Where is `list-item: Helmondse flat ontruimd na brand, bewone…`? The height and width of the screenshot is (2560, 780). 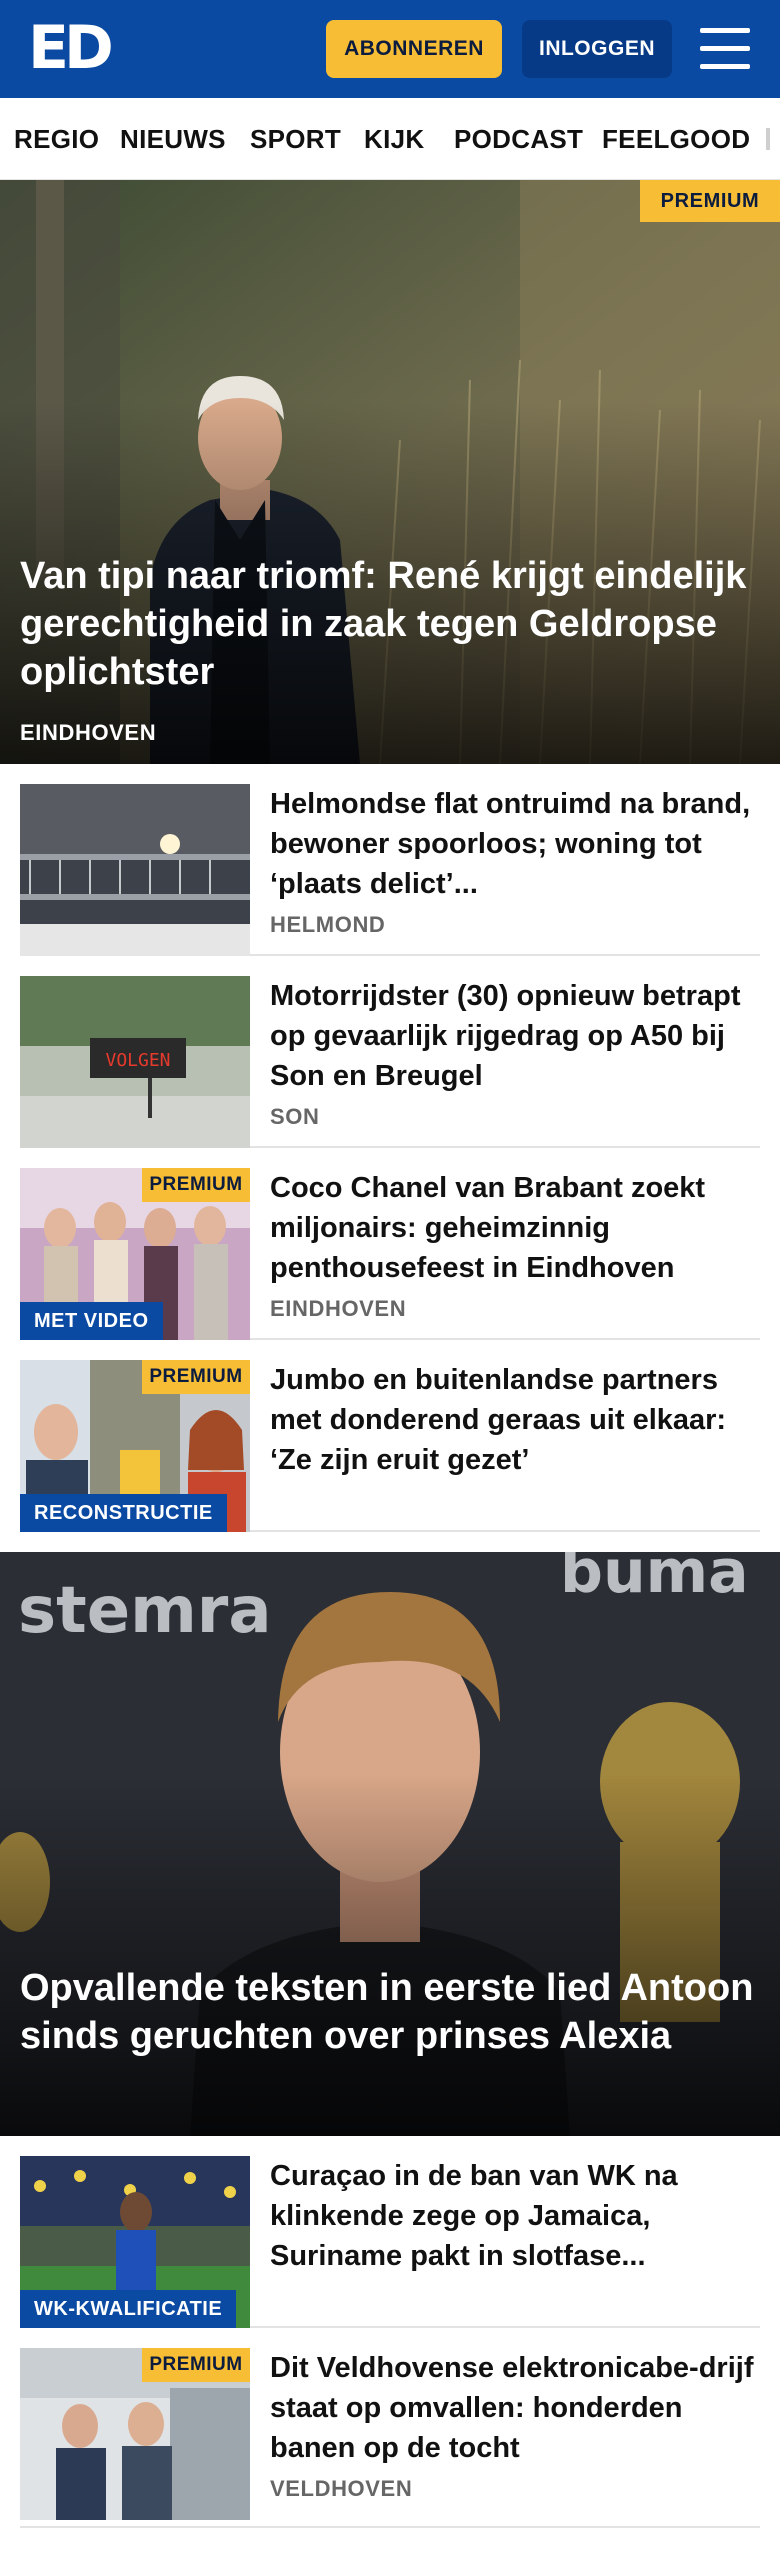 list-item: Helmondse flat ontruimd na brand, bewone… is located at coordinates (390, 860).